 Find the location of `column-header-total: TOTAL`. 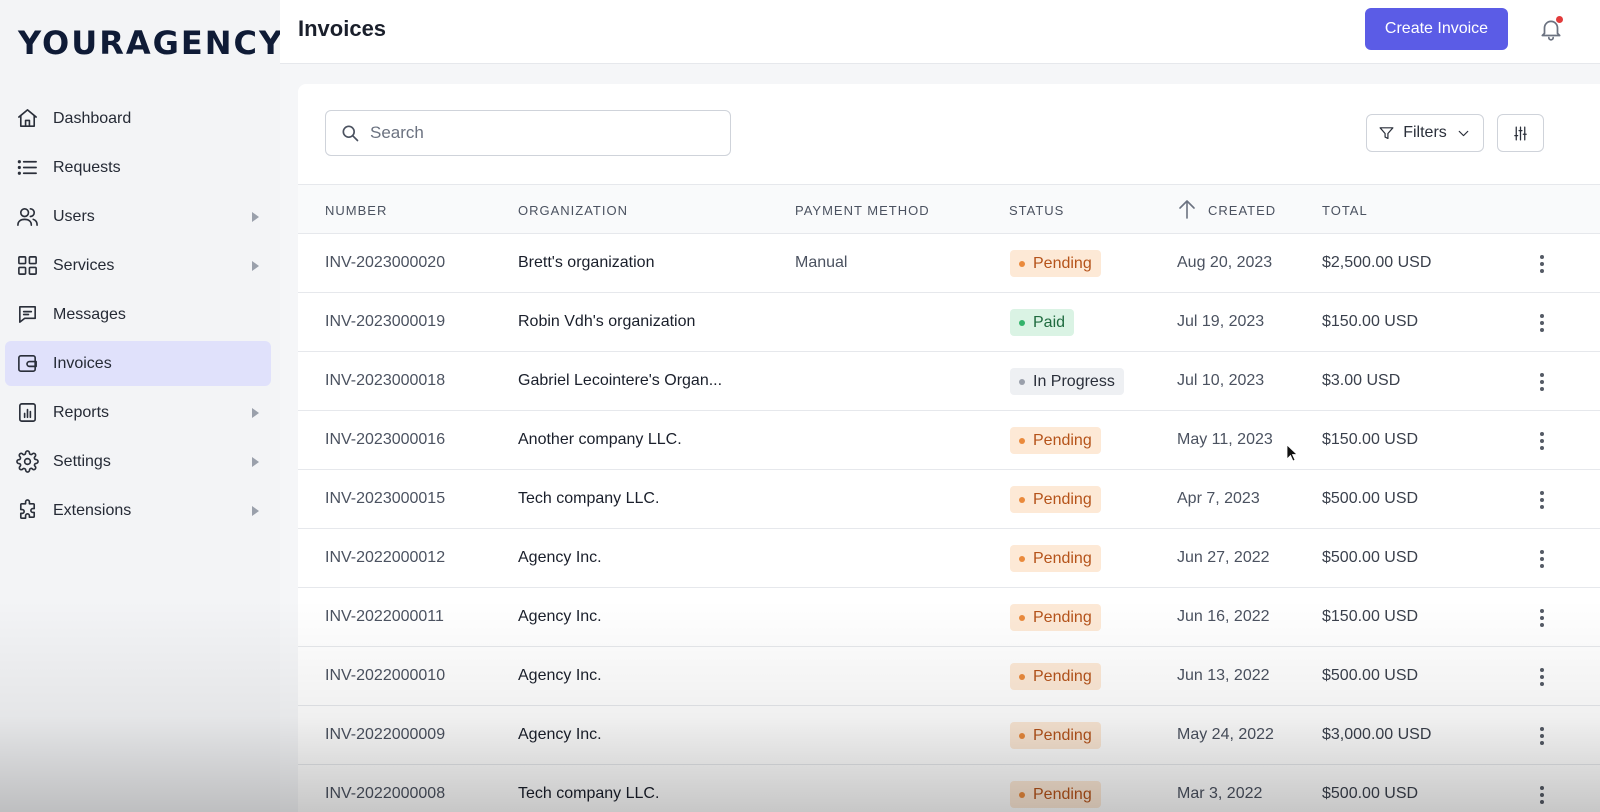

column-header-total: TOTAL is located at coordinates (1345, 210).